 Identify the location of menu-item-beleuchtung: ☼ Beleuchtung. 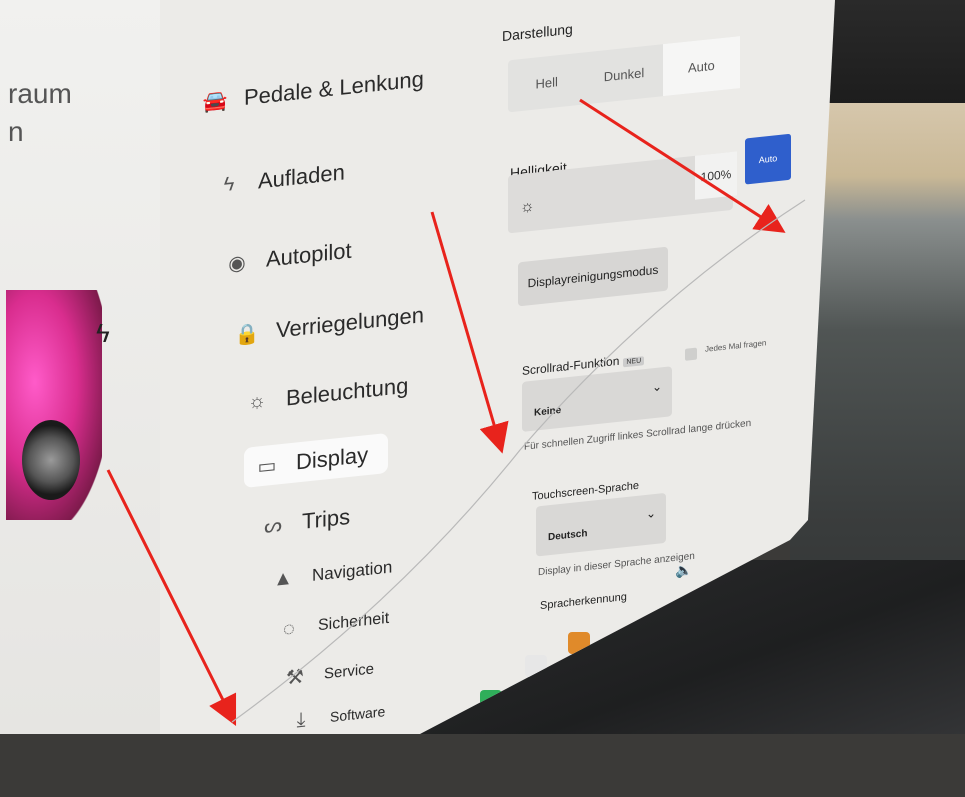
(325, 394).